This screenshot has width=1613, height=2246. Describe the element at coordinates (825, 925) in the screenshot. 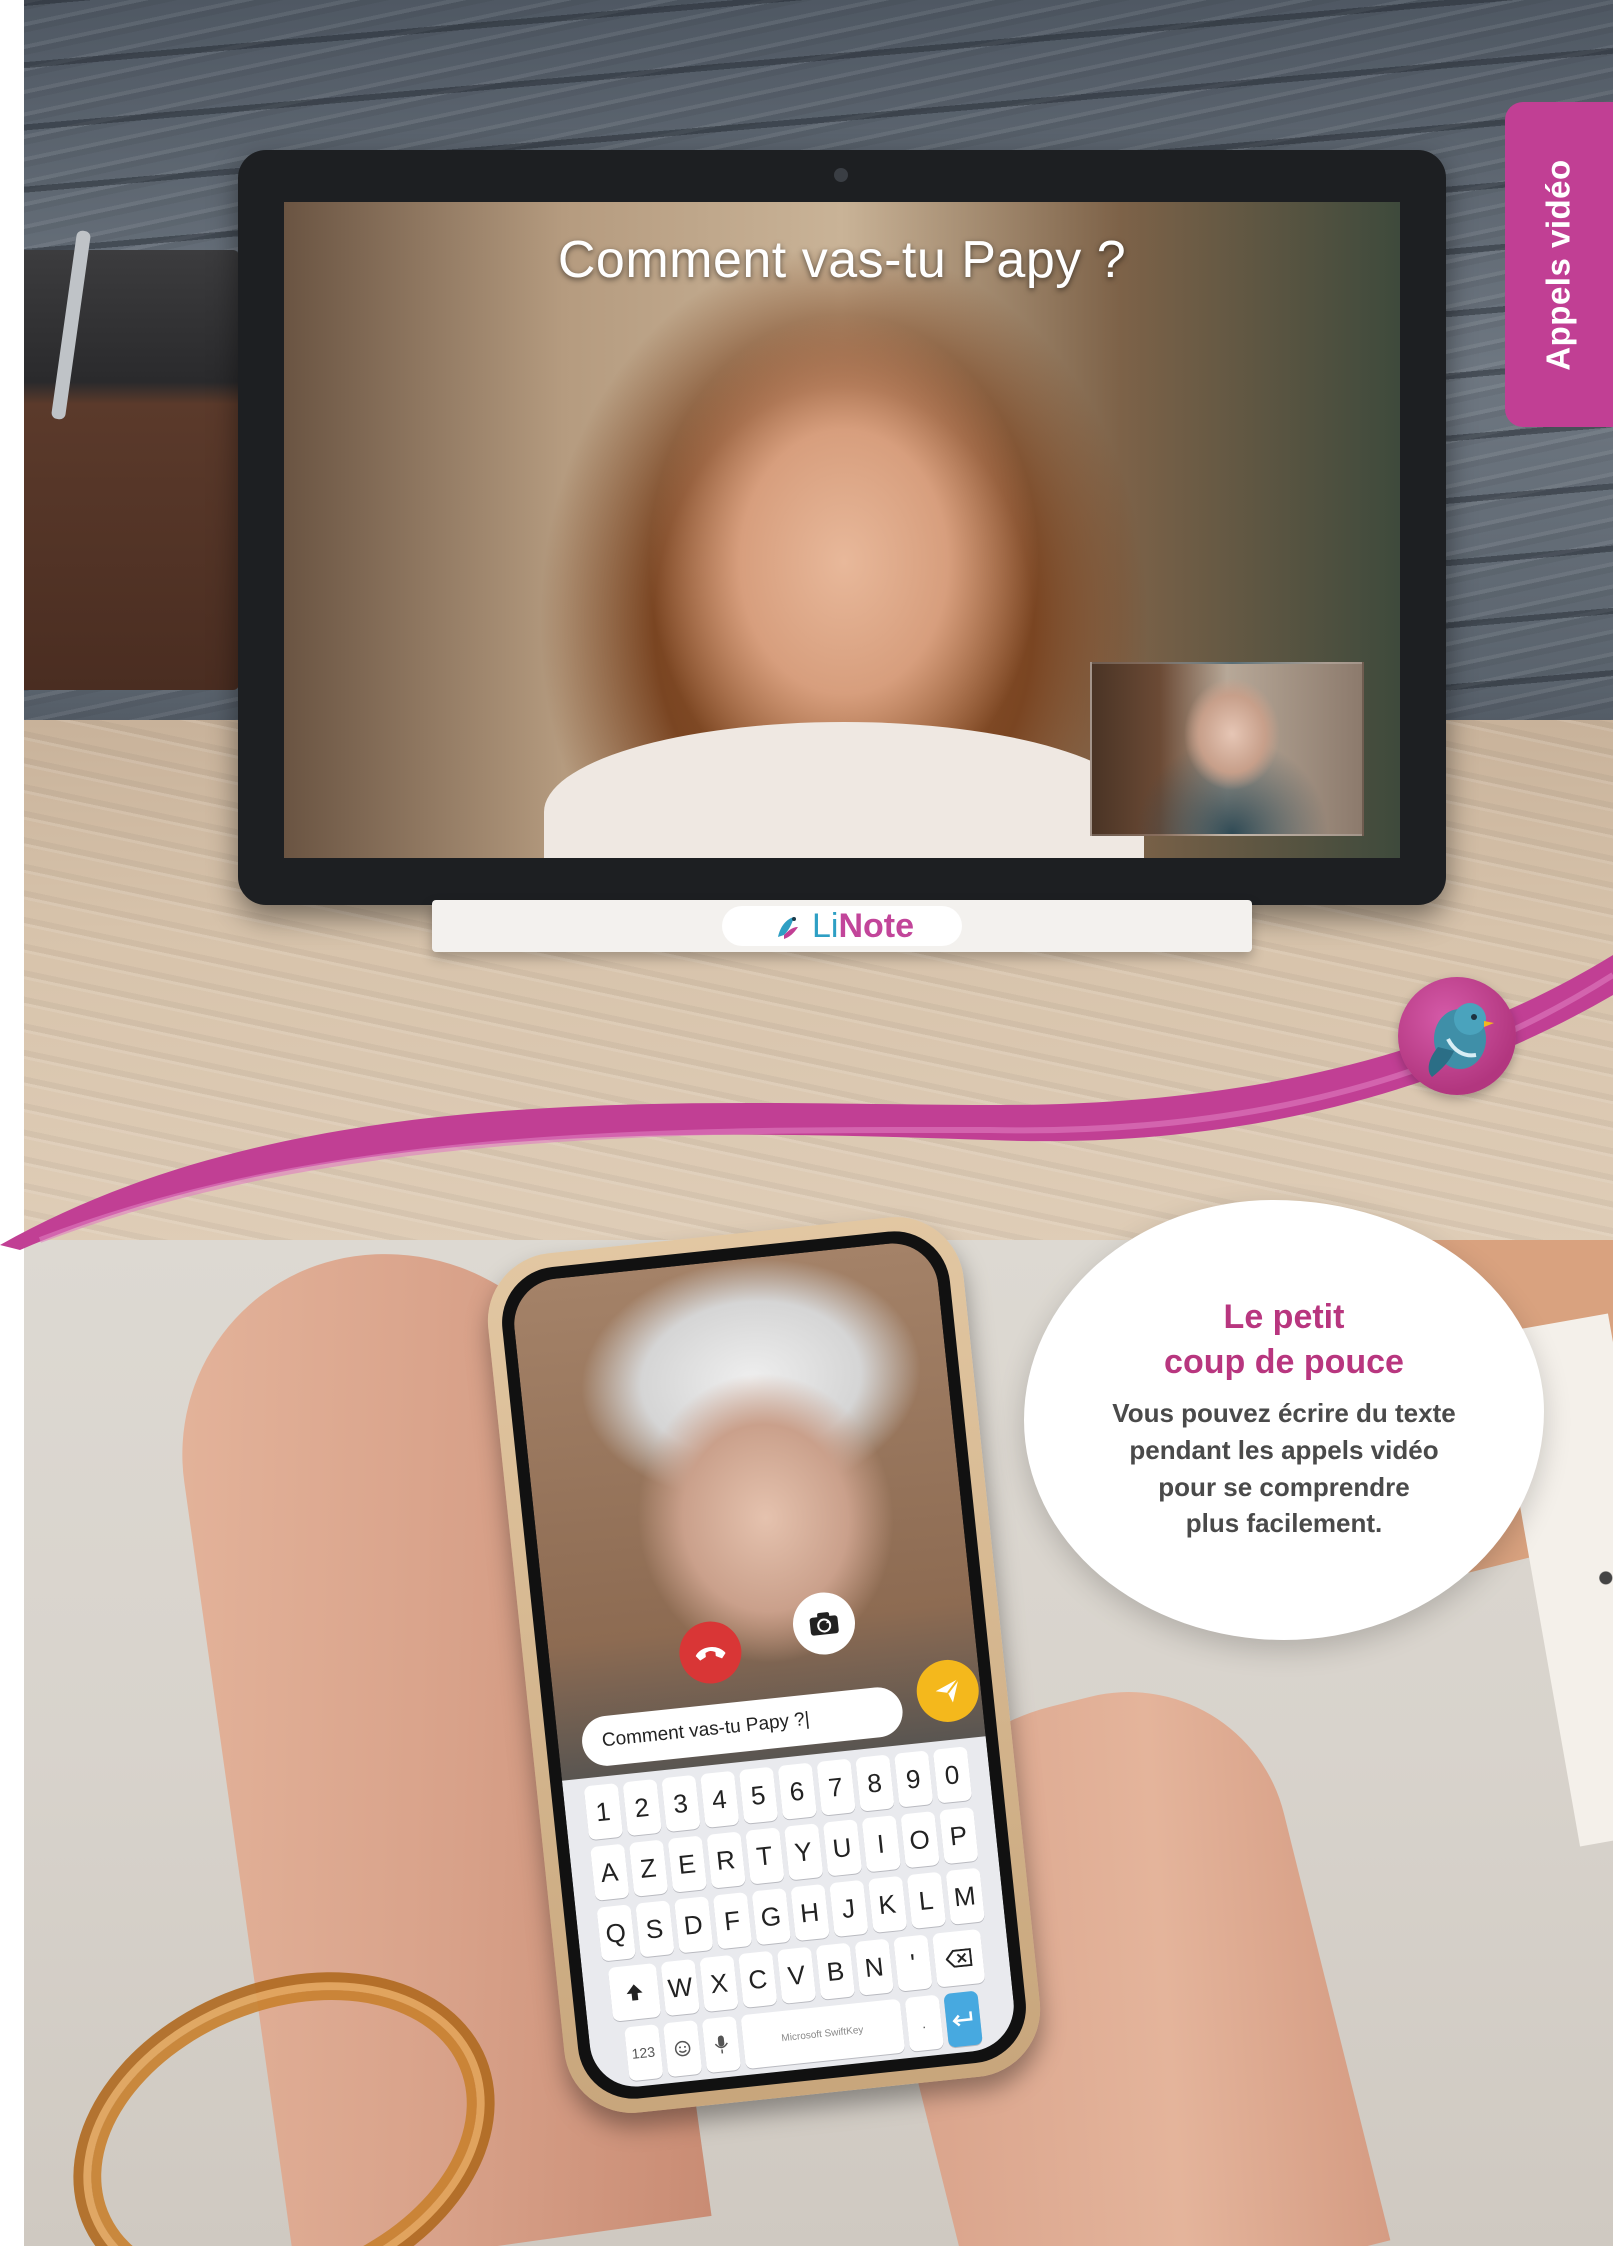

I see `logo-prefix: Li` at that location.